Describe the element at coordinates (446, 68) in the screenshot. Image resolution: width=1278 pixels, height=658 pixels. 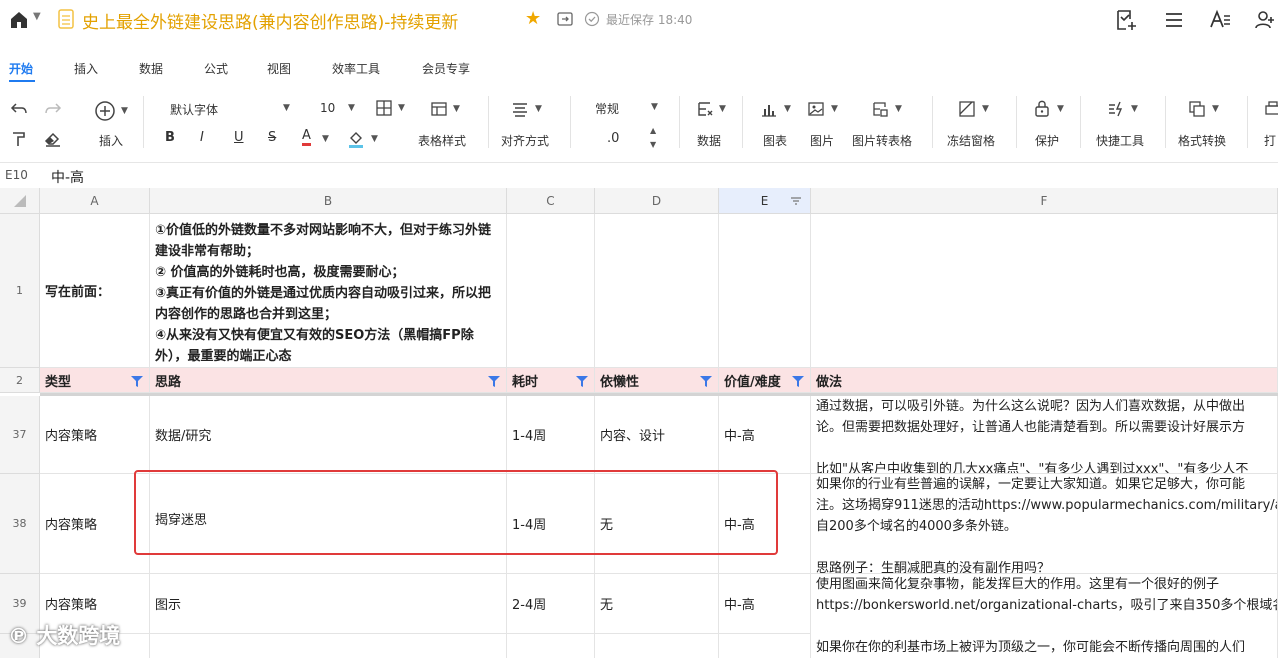
I see `tab-member: 会员专享` at that location.